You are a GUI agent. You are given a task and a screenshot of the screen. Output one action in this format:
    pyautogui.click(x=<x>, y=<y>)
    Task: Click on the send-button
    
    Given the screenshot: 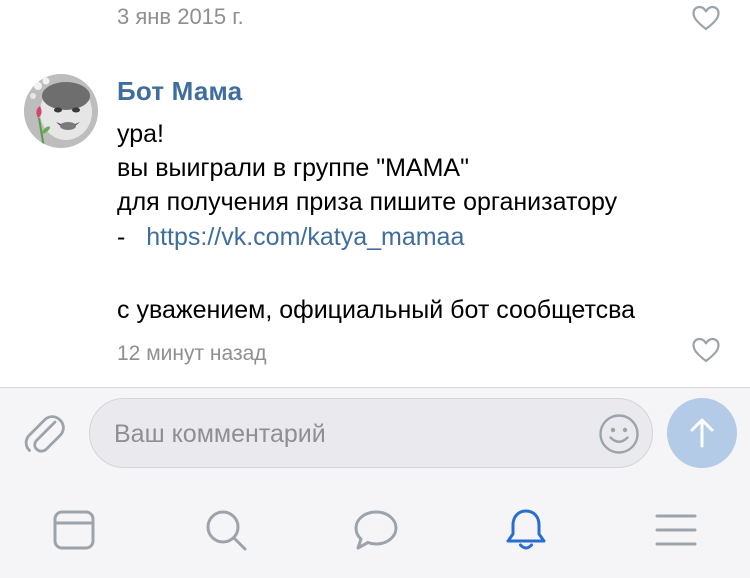 What is the action you would take?
    pyautogui.click(x=702, y=433)
    